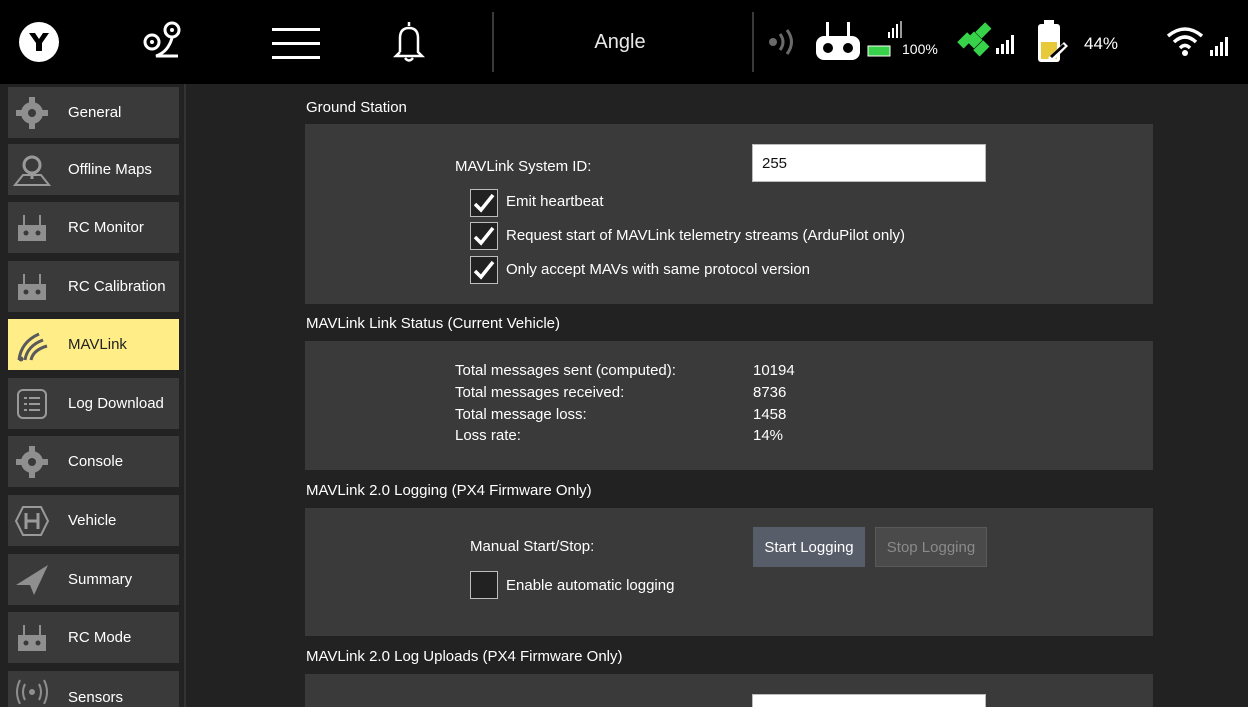 Image resolution: width=1248 pixels, height=707 pixels. I want to click on gps-signal-icon, so click(1006, 43).